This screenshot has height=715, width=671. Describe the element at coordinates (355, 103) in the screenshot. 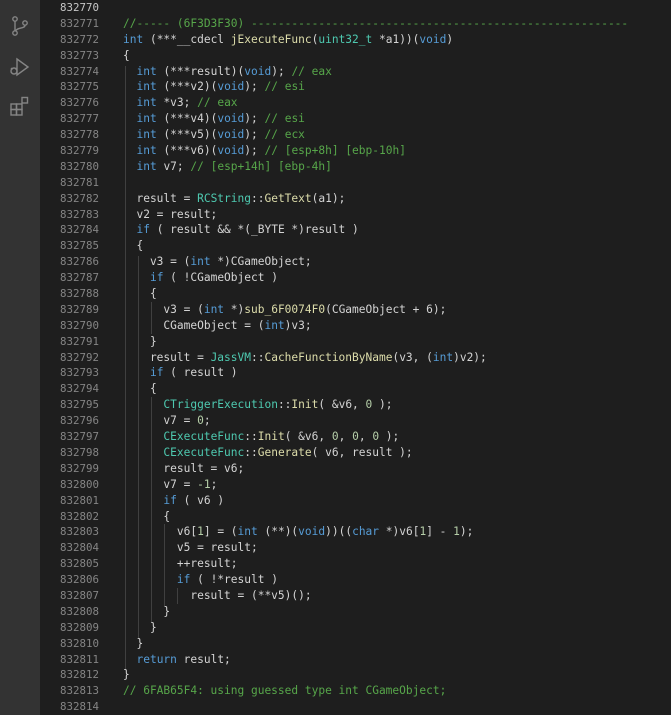

I see `code-line: 832776 int *v3; // eax` at that location.